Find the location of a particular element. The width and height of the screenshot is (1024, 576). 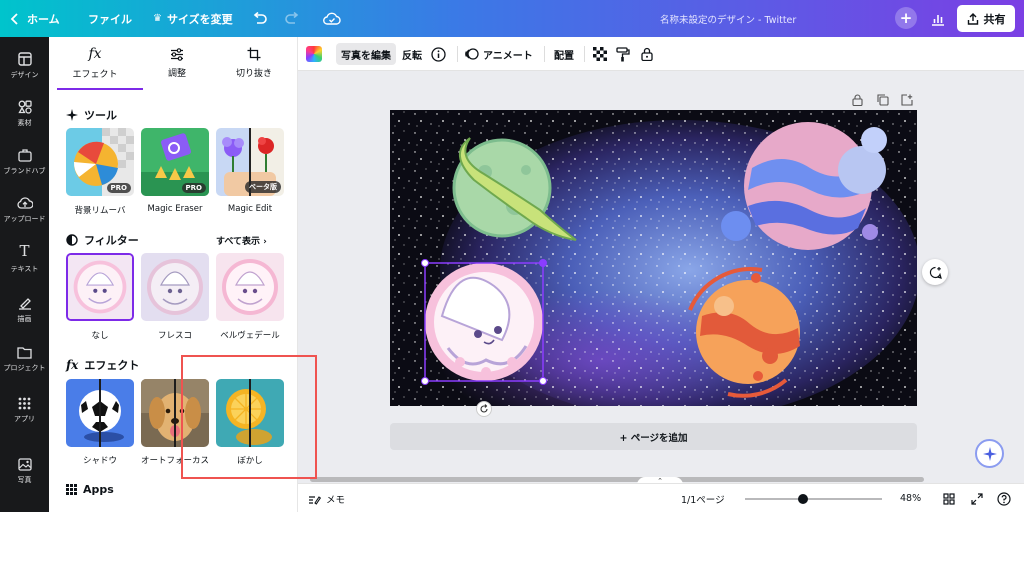

rail-label: テキスト is located at coordinates (24, 269).